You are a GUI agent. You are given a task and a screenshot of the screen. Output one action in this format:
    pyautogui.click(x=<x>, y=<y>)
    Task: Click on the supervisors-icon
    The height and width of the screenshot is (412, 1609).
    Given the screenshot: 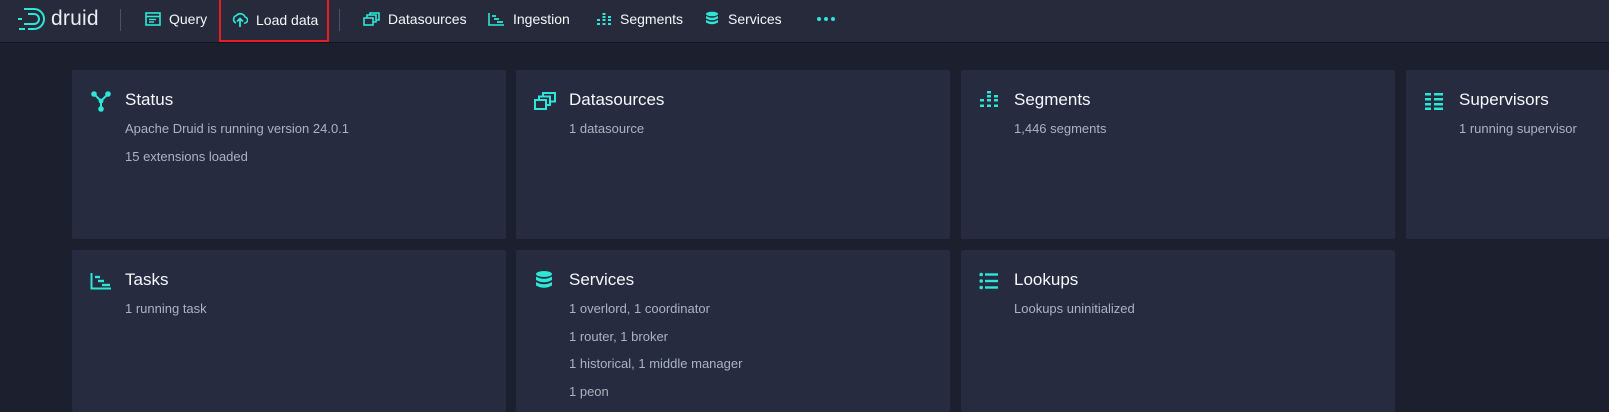 What is the action you would take?
    pyautogui.click(x=1434, y=101)
    